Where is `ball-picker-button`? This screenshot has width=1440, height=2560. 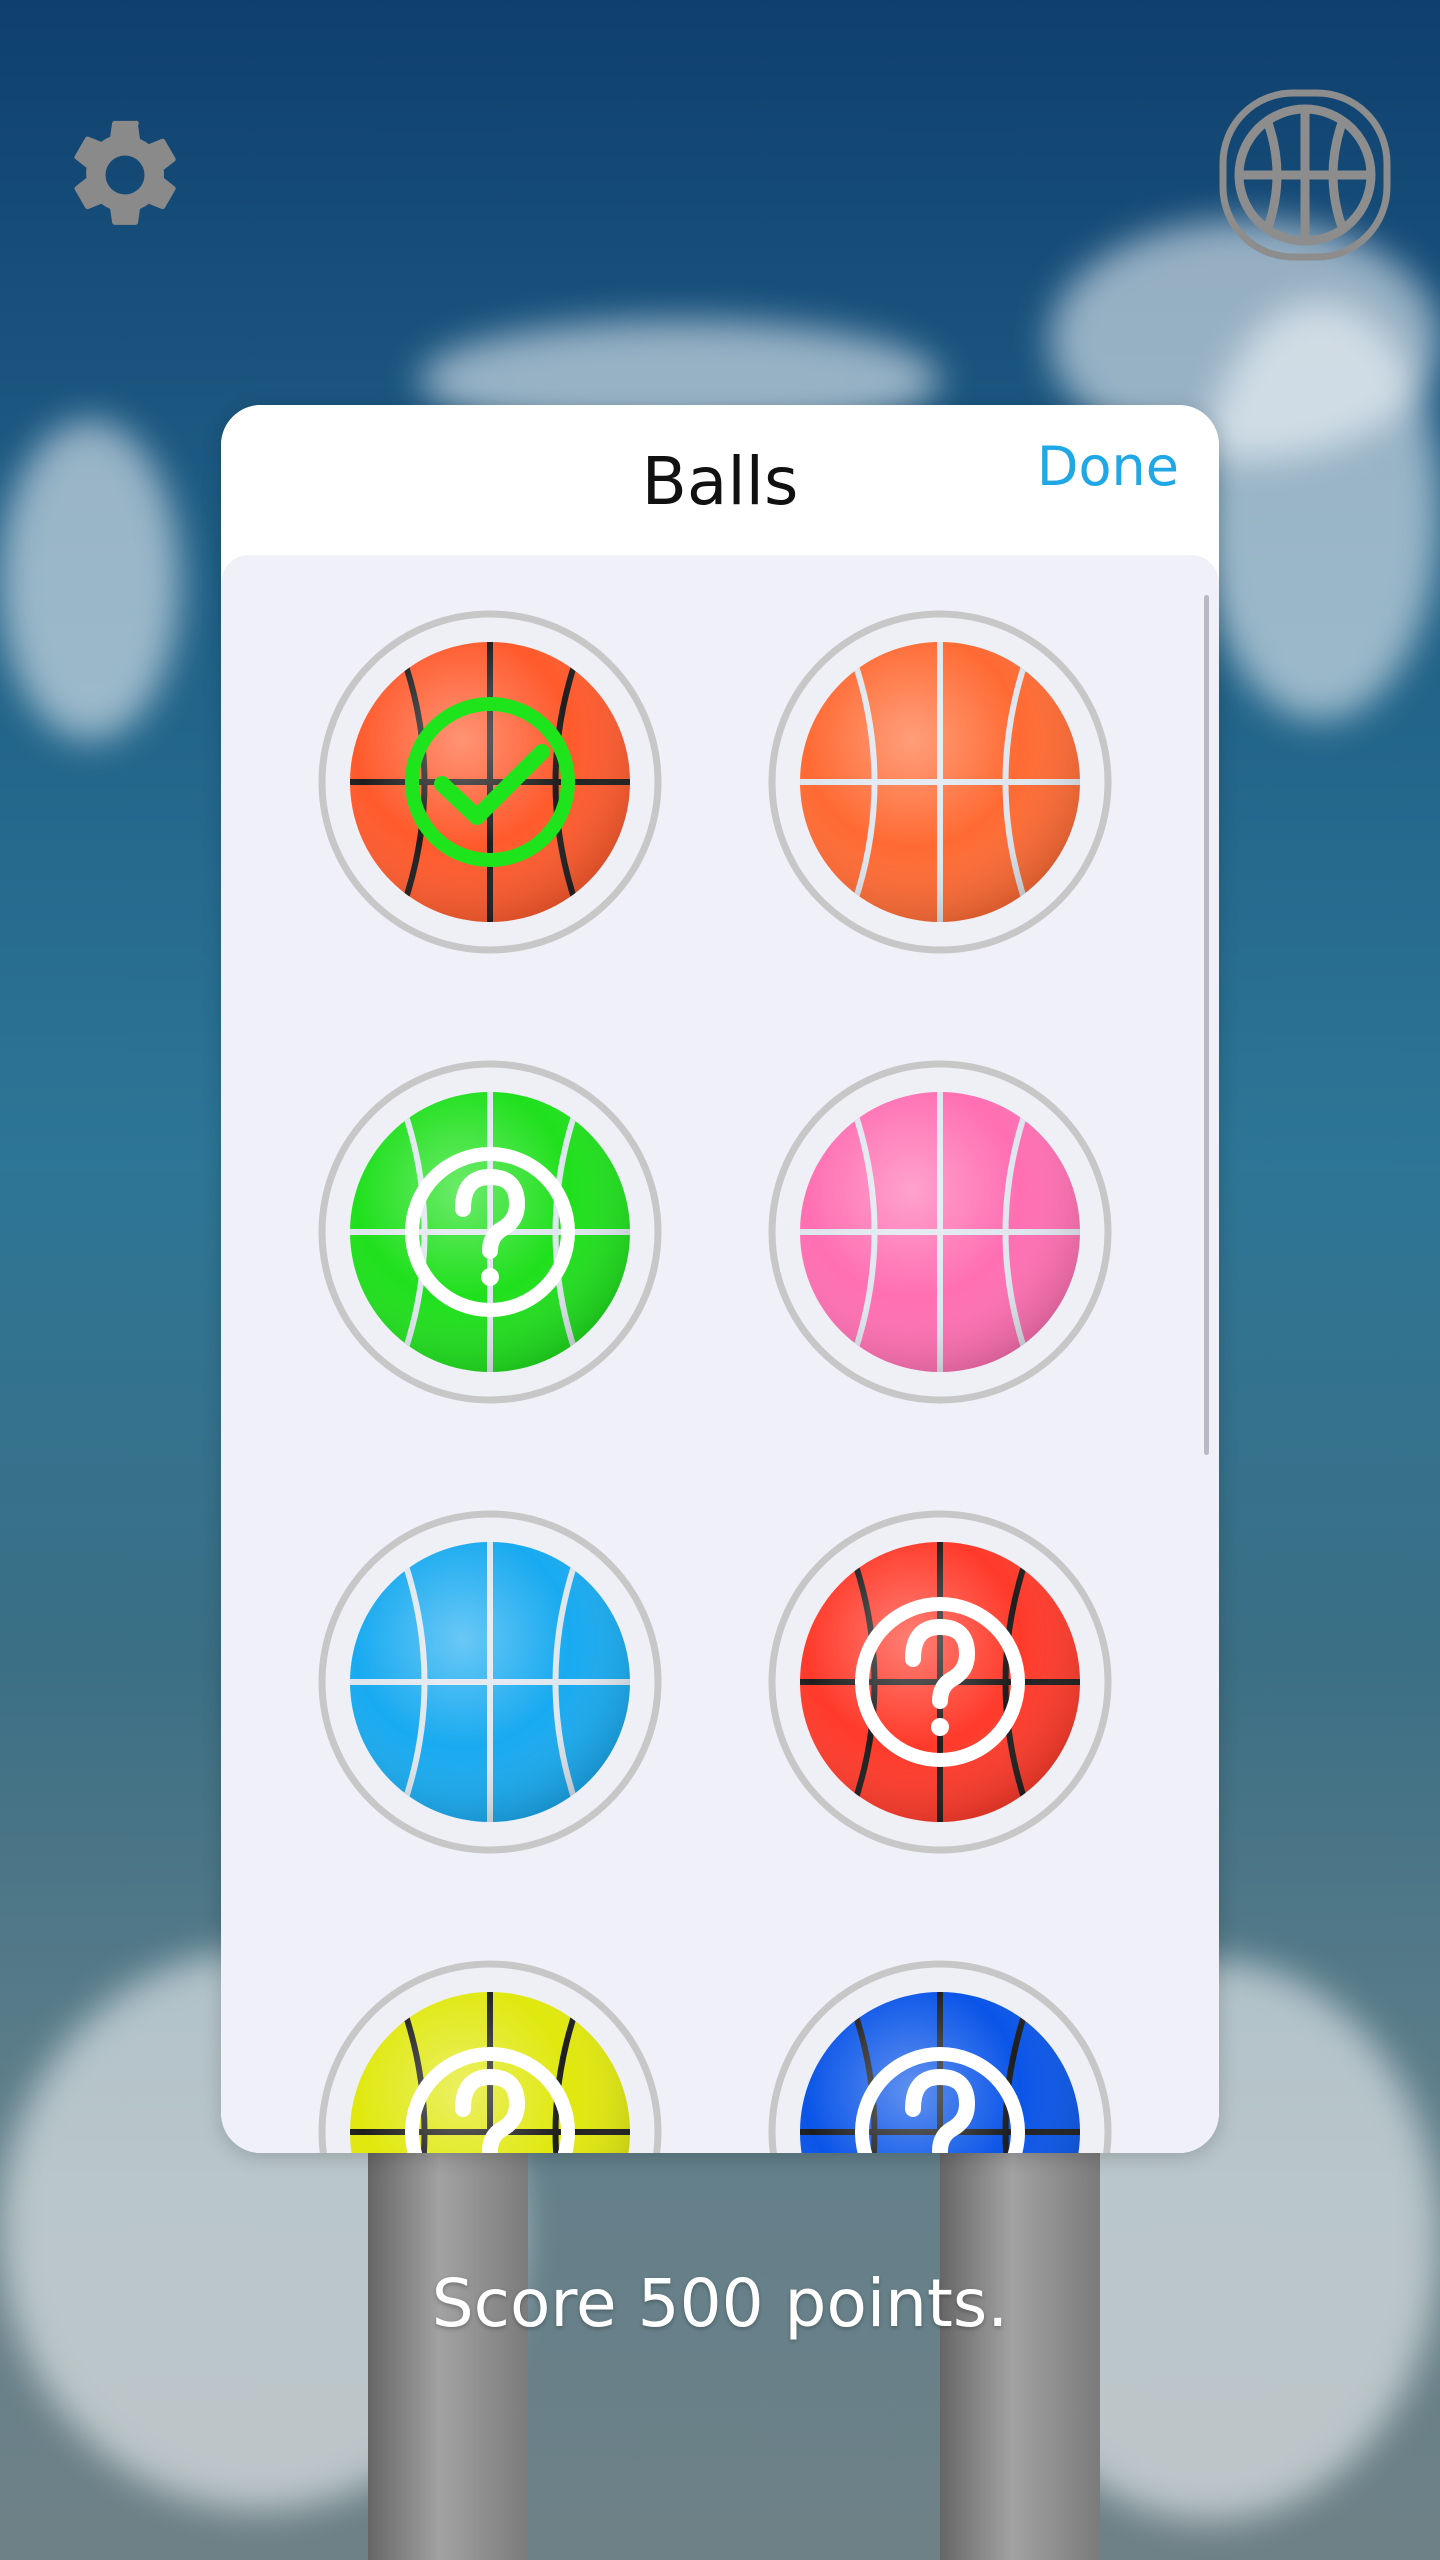 ball-picker-button is located at coordinates (1305, 175).